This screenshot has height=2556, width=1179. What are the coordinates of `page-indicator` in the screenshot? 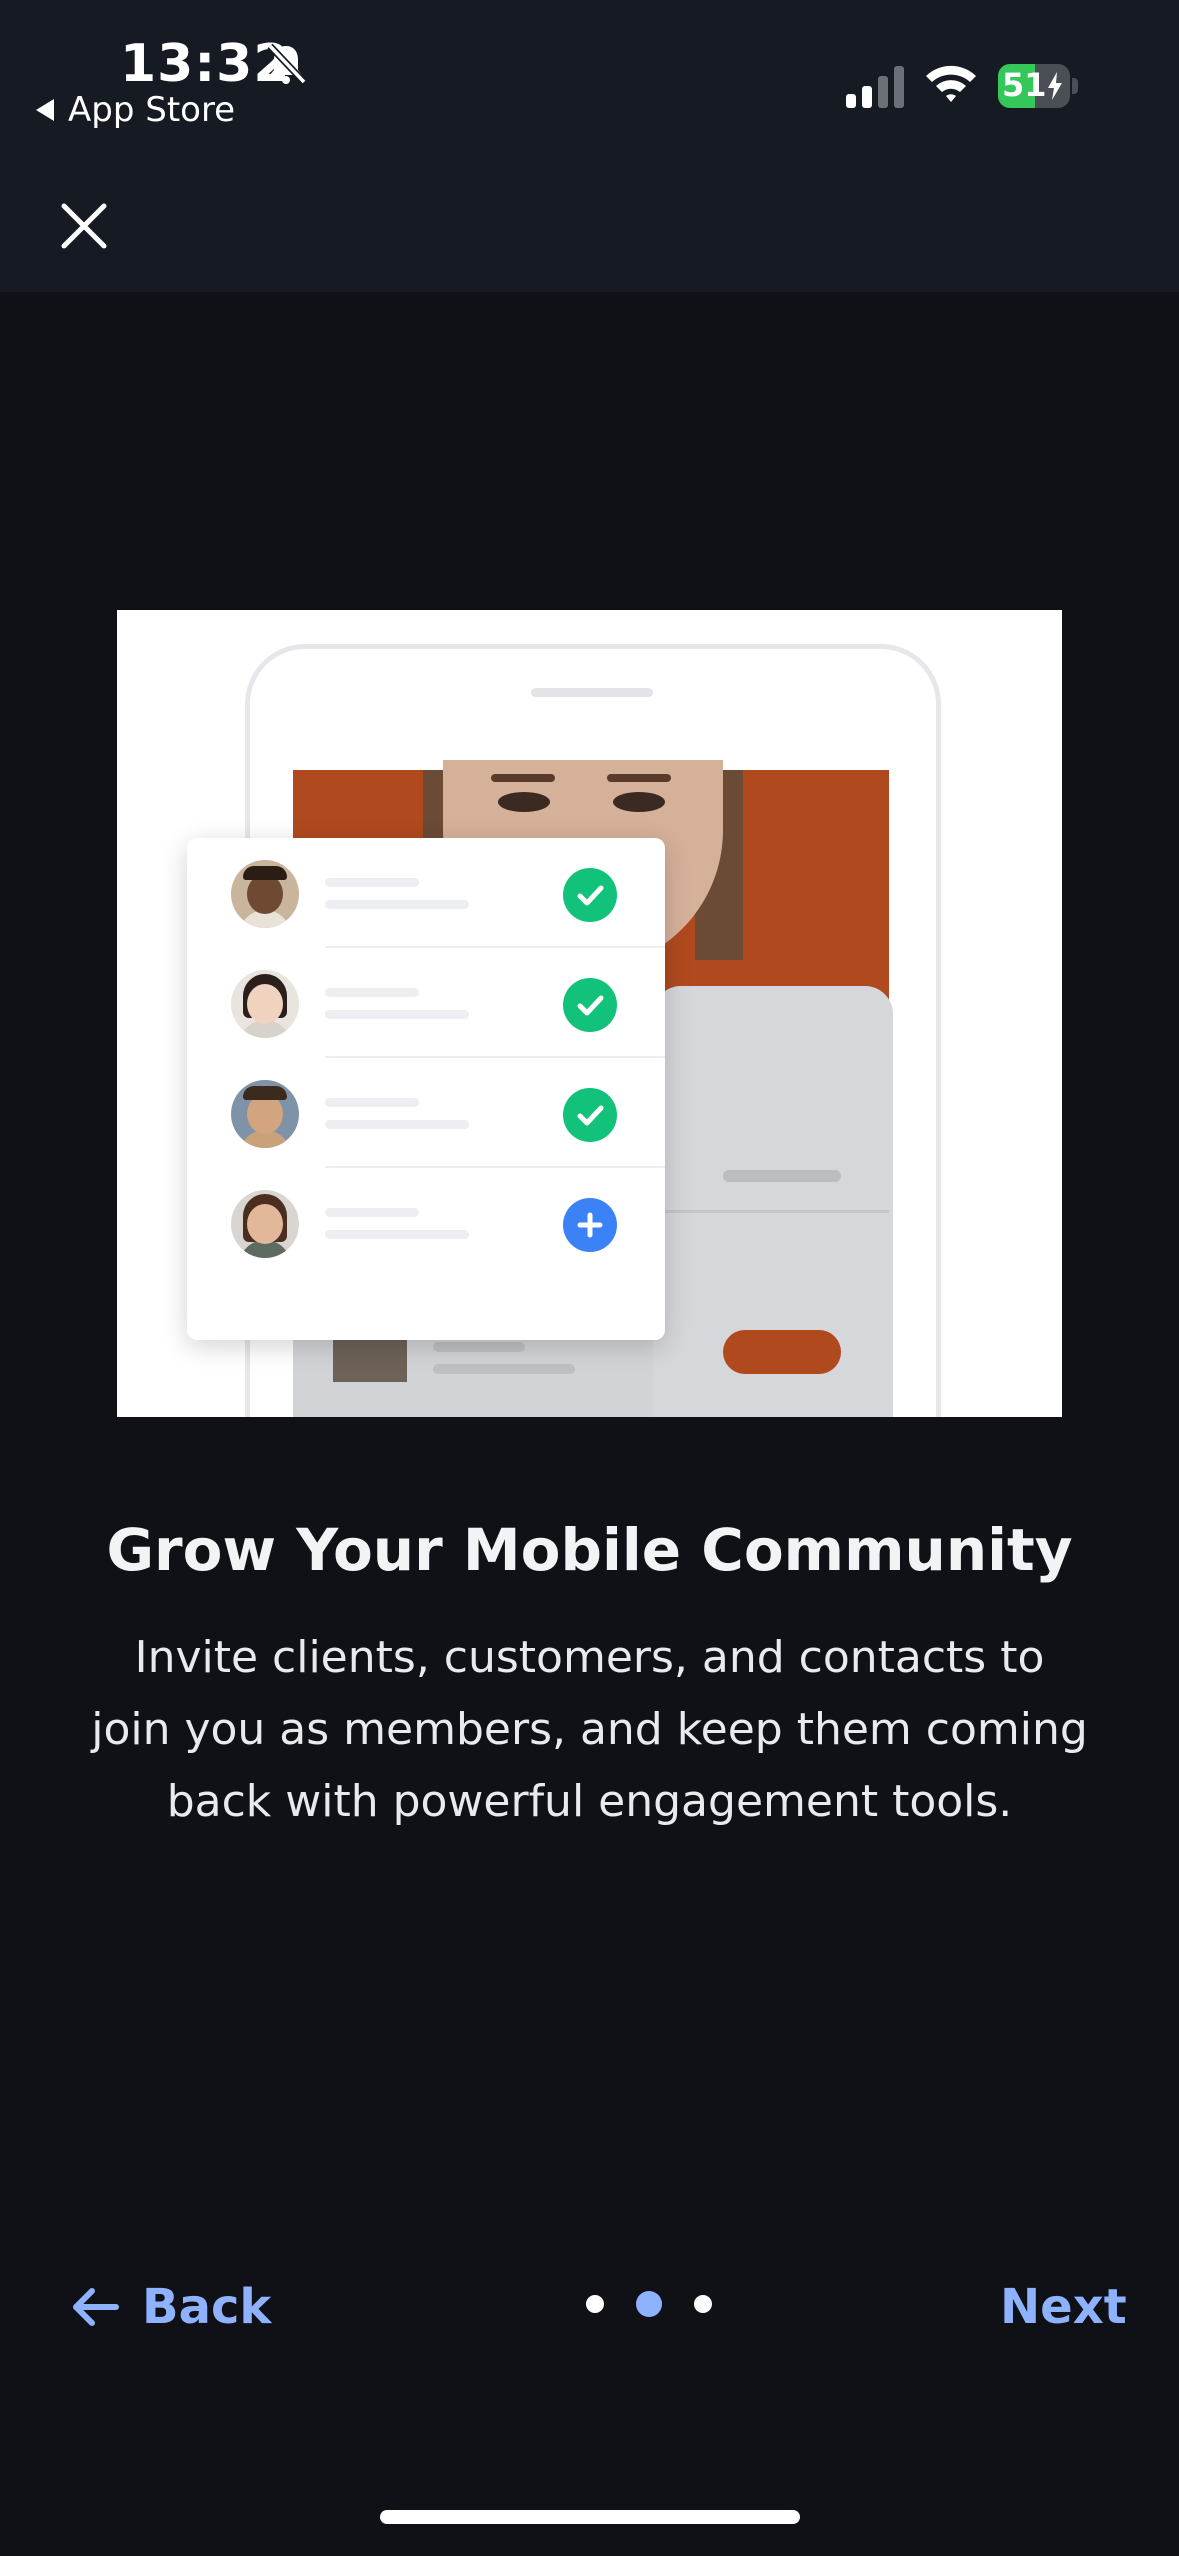 It's located at (649, 2304).